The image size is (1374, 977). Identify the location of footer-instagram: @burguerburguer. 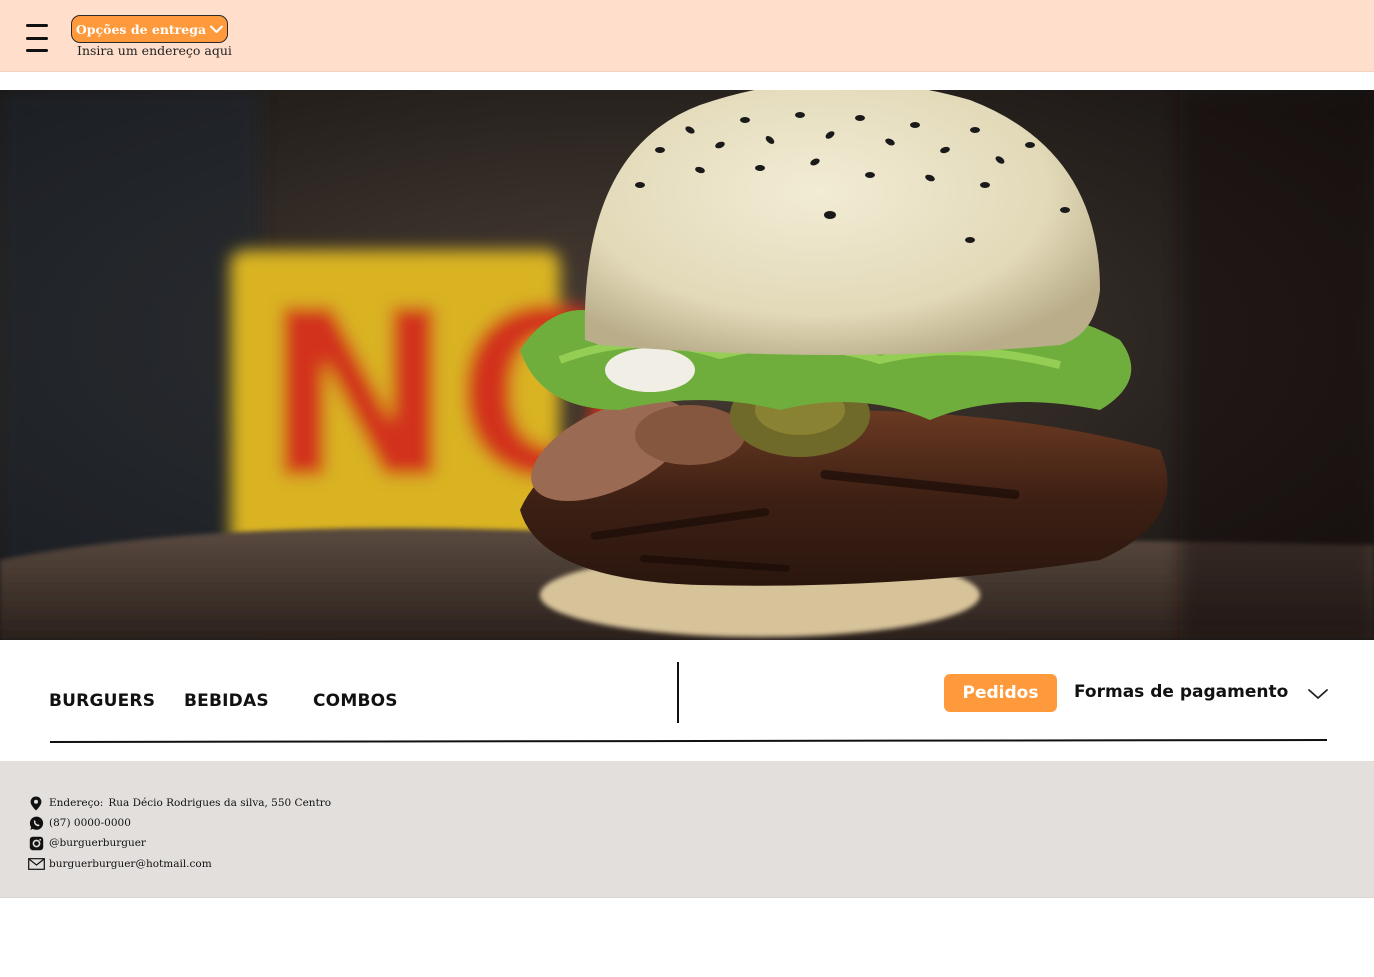
(86, 843).